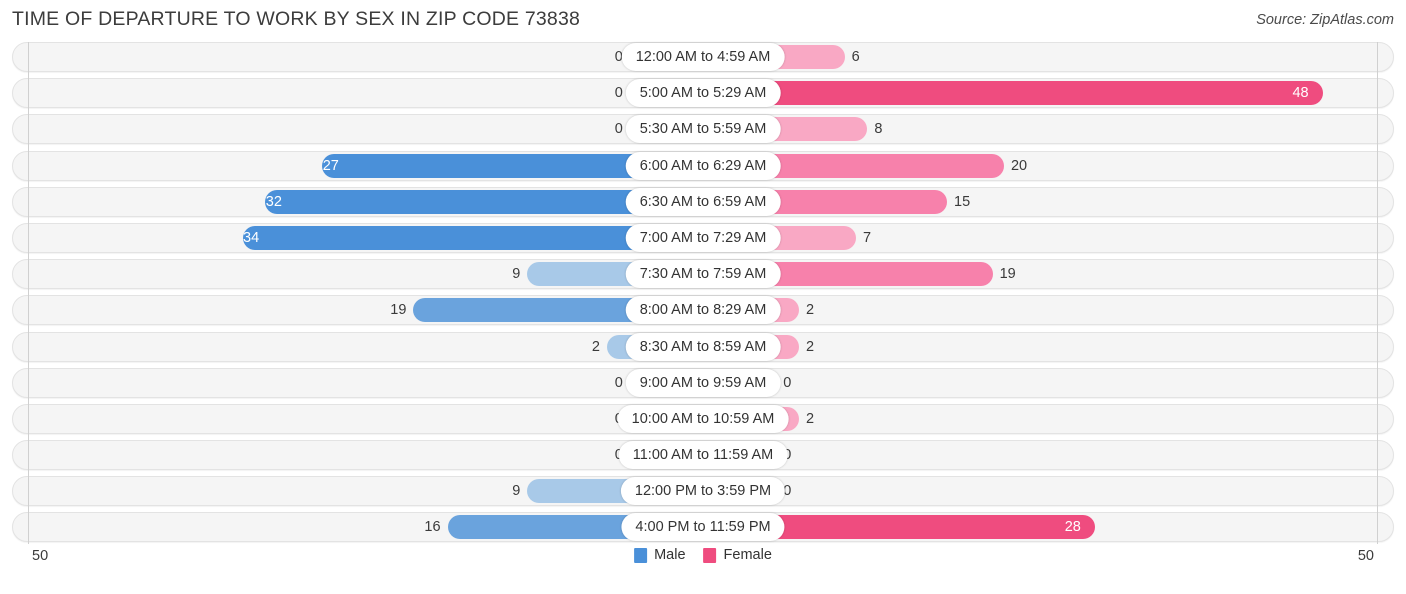 This screenshot has width=1406, height=594. What do you see at coordinates (398, 310) in the screenshot?
I see `male-value-label: 19` at bounding box center [398, 310].